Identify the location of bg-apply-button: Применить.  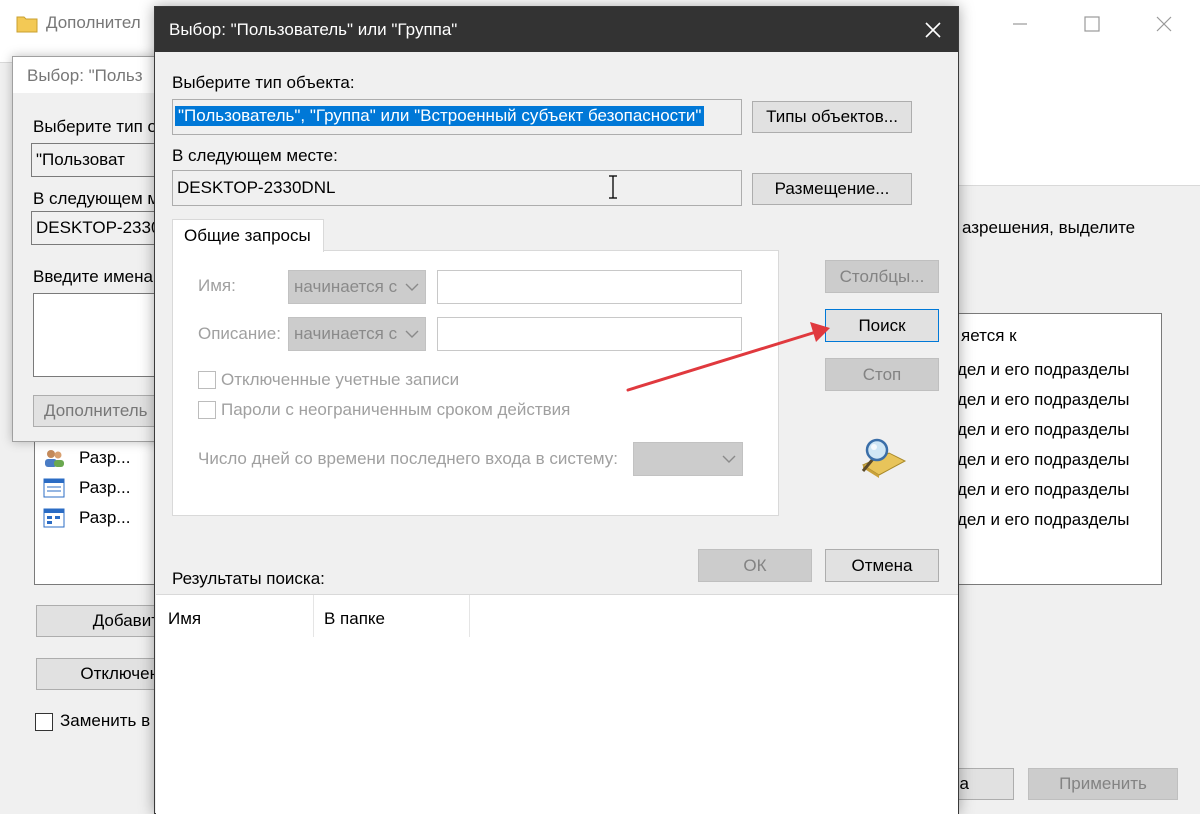
(1103, 784).